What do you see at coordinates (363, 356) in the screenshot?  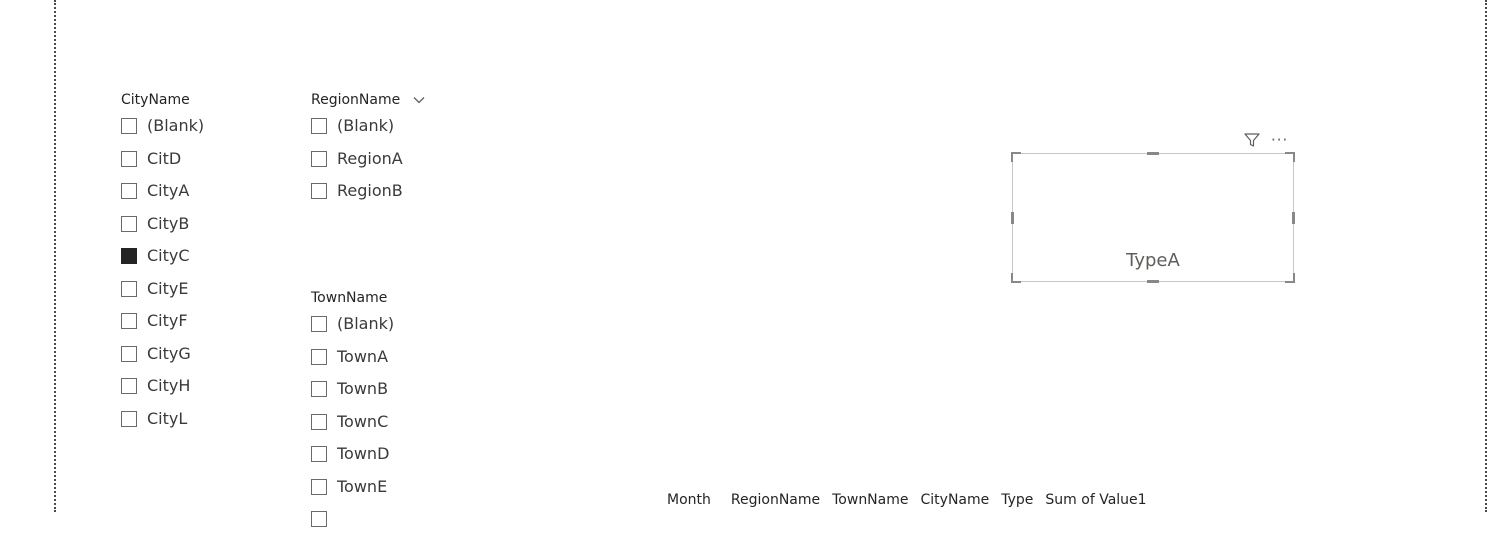 I see `slicer-item-label: TownA` at bounding box center [363, 356].